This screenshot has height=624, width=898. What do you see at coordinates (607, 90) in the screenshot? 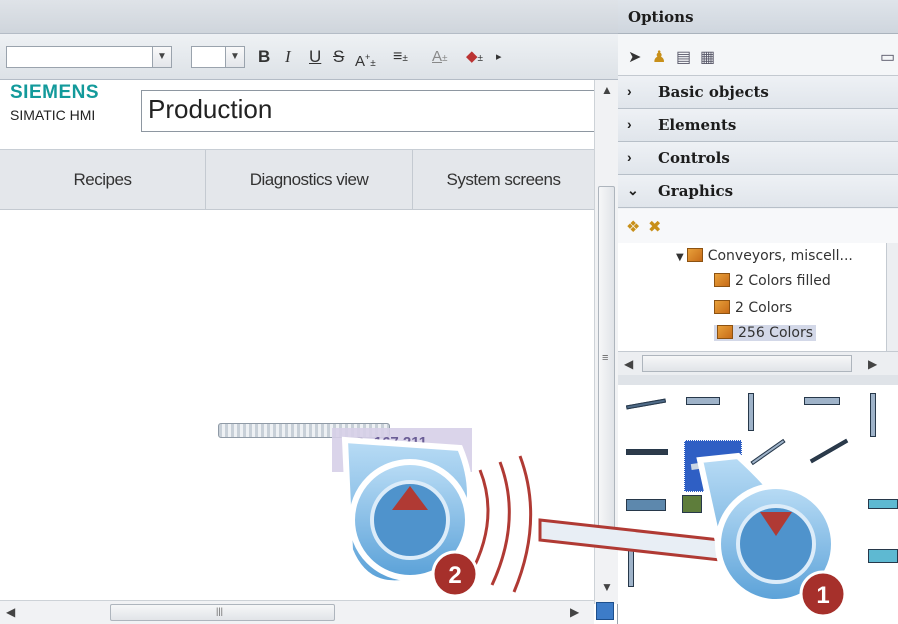
I see `scroll-up-icon: ▲` at bounding box center [607, 90].